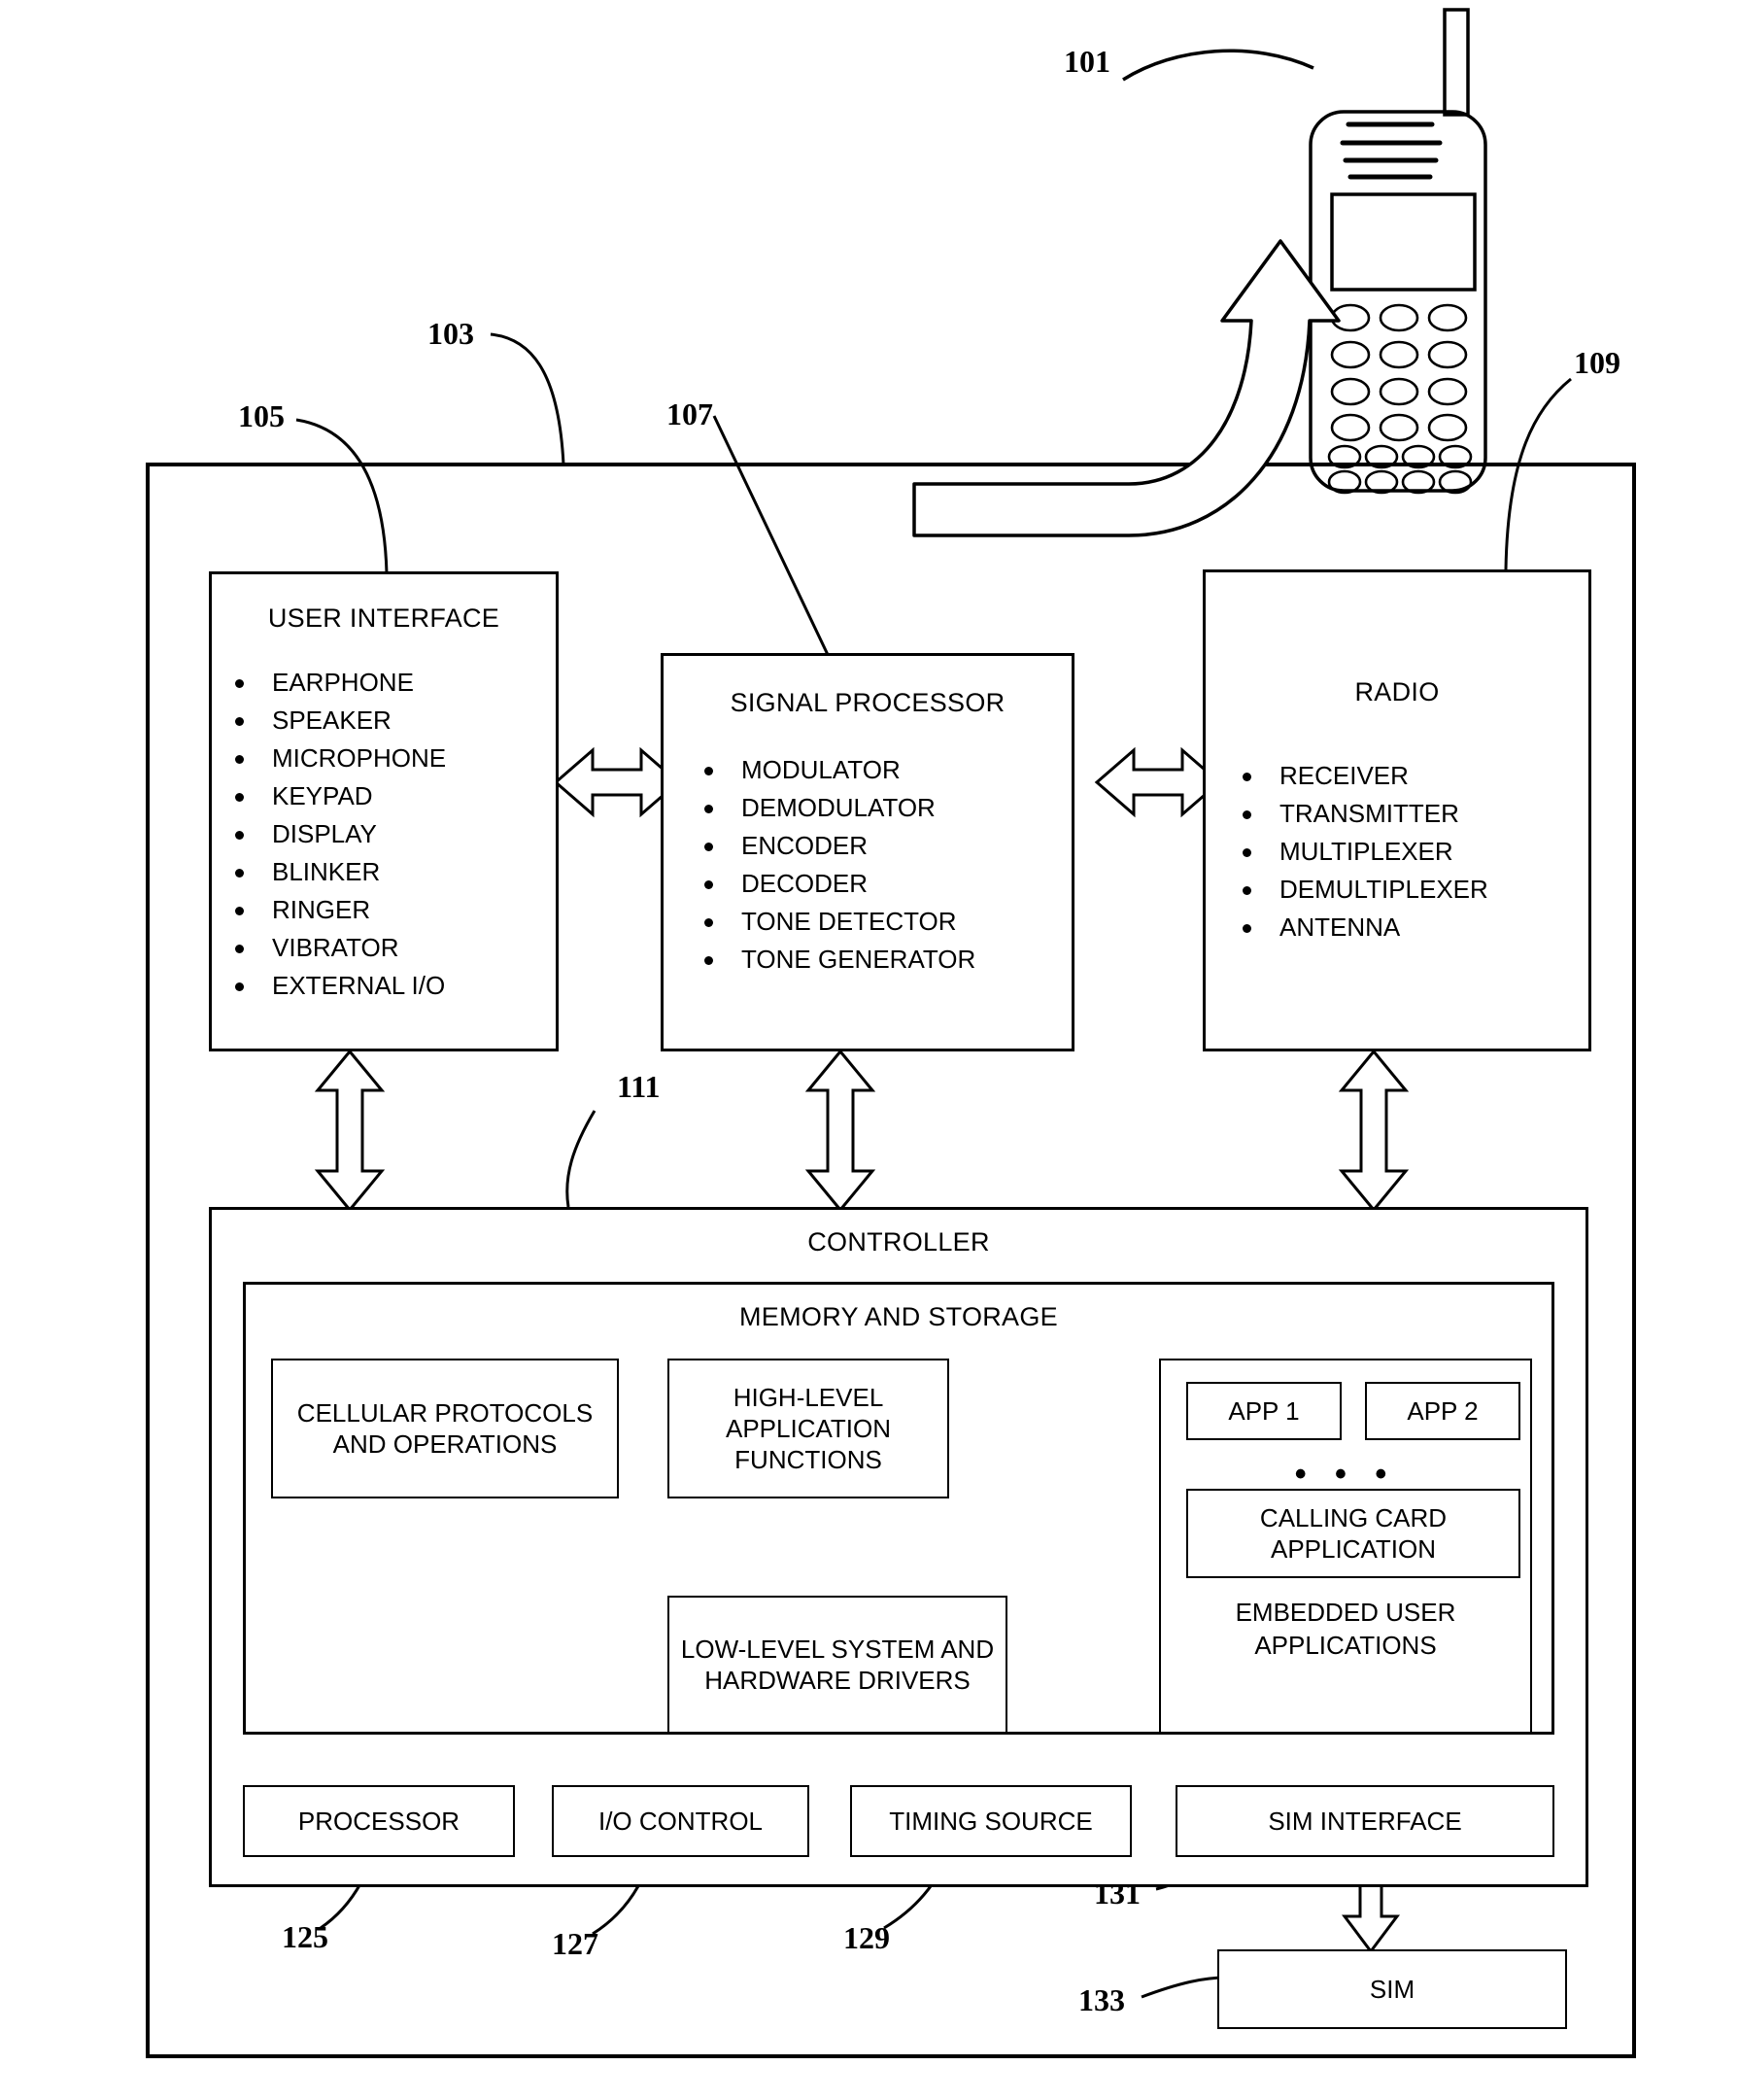  What do you see at coordinates (575, 1943) in the screenshot?
I see `ref-127: 127` at bounding box center [575, 1943].